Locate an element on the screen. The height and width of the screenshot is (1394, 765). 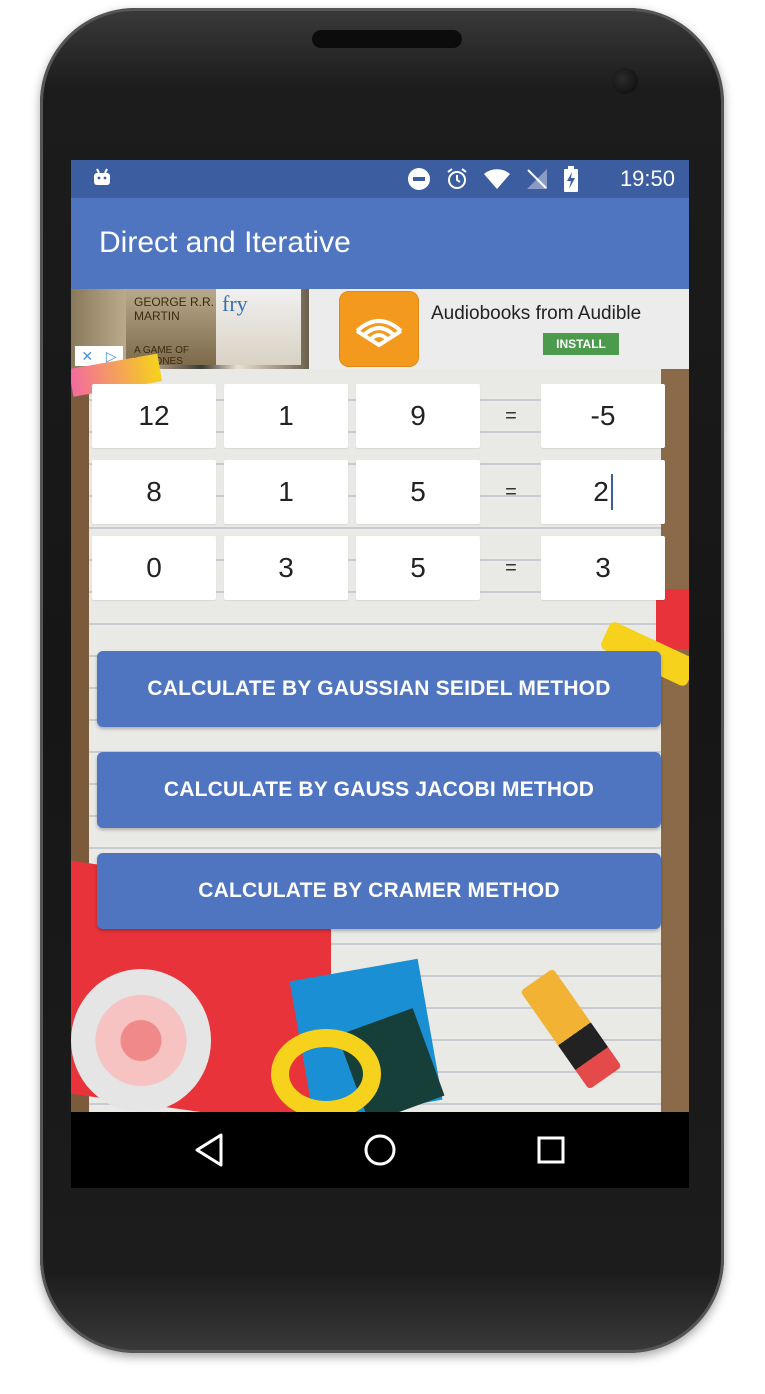
app-title: Direct and Iterative is located at coordinates (225, 242).